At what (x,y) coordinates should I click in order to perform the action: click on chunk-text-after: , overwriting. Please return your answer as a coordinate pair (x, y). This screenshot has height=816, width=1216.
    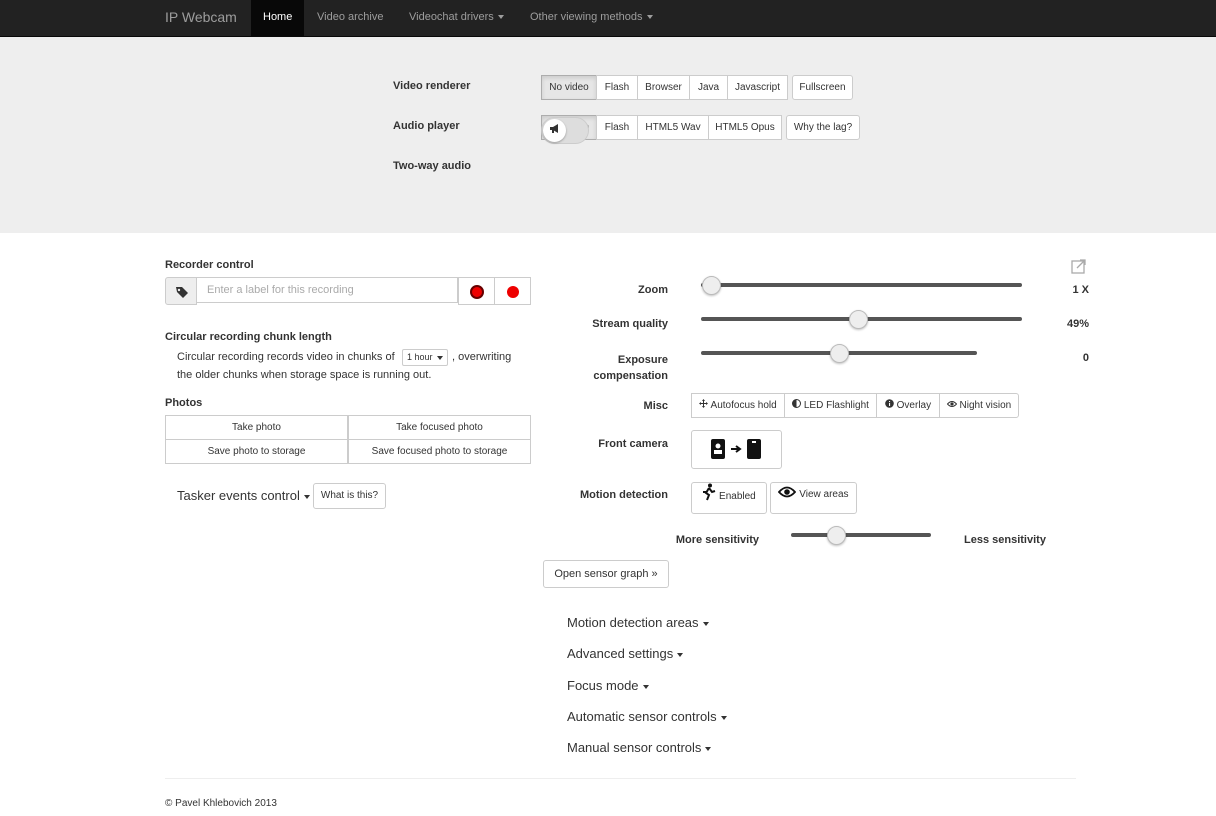
    Looking at the image, I should click on (482, 357).